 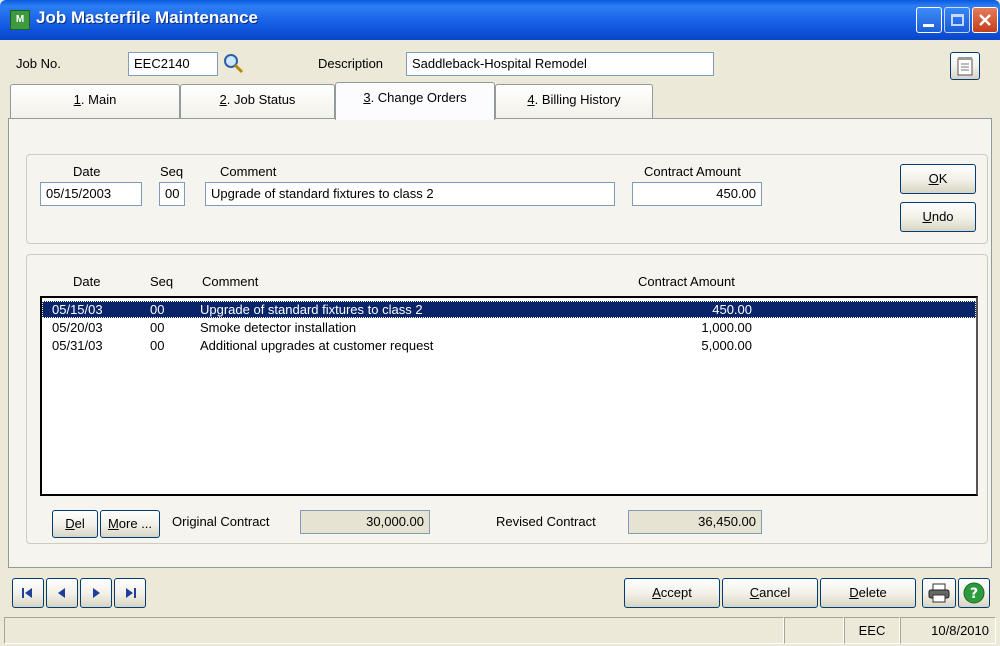 What do you see at coordinates (415, 101) in the screenshot?
I see `tab-change-orders: 3. Change Orders` at bounding box center [415, 101].